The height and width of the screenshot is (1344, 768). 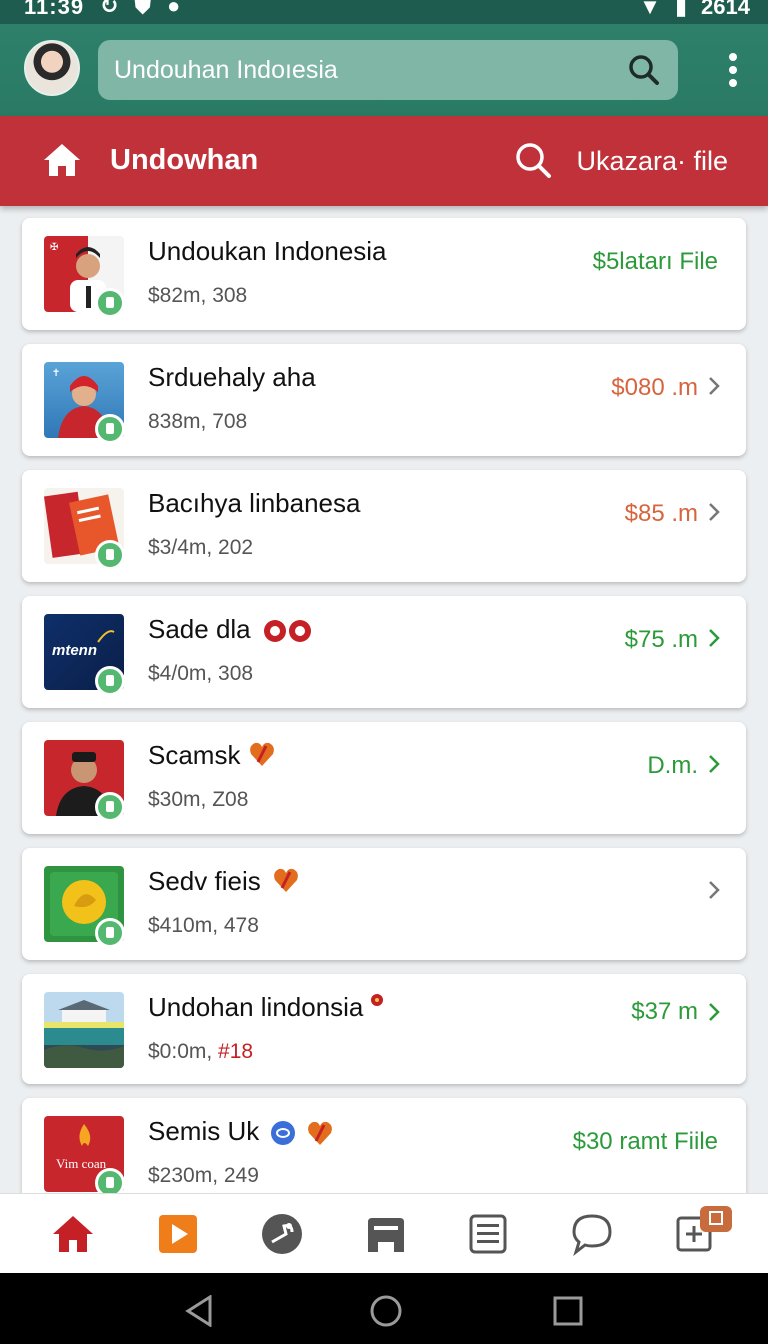 What do you see at coordinates (282, 1234) in the screenshot?
I see `explore-icon` at bounding box center [282, 1234].